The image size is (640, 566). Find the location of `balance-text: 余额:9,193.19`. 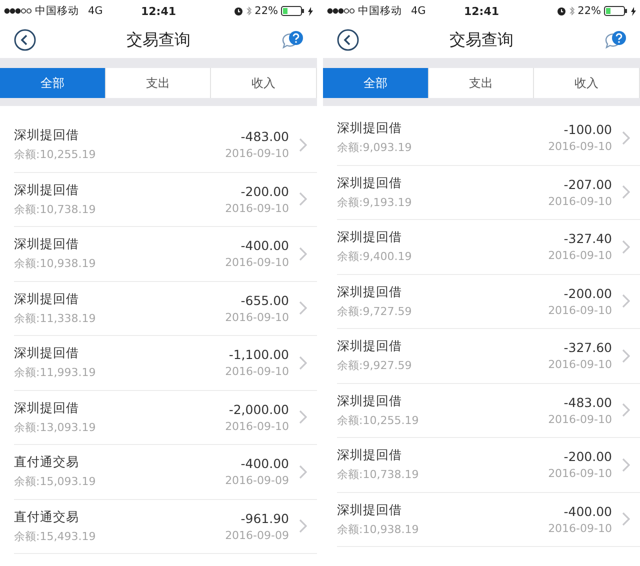

balance-text: 余额:9,193.19 is located at coordinates (375, 202).